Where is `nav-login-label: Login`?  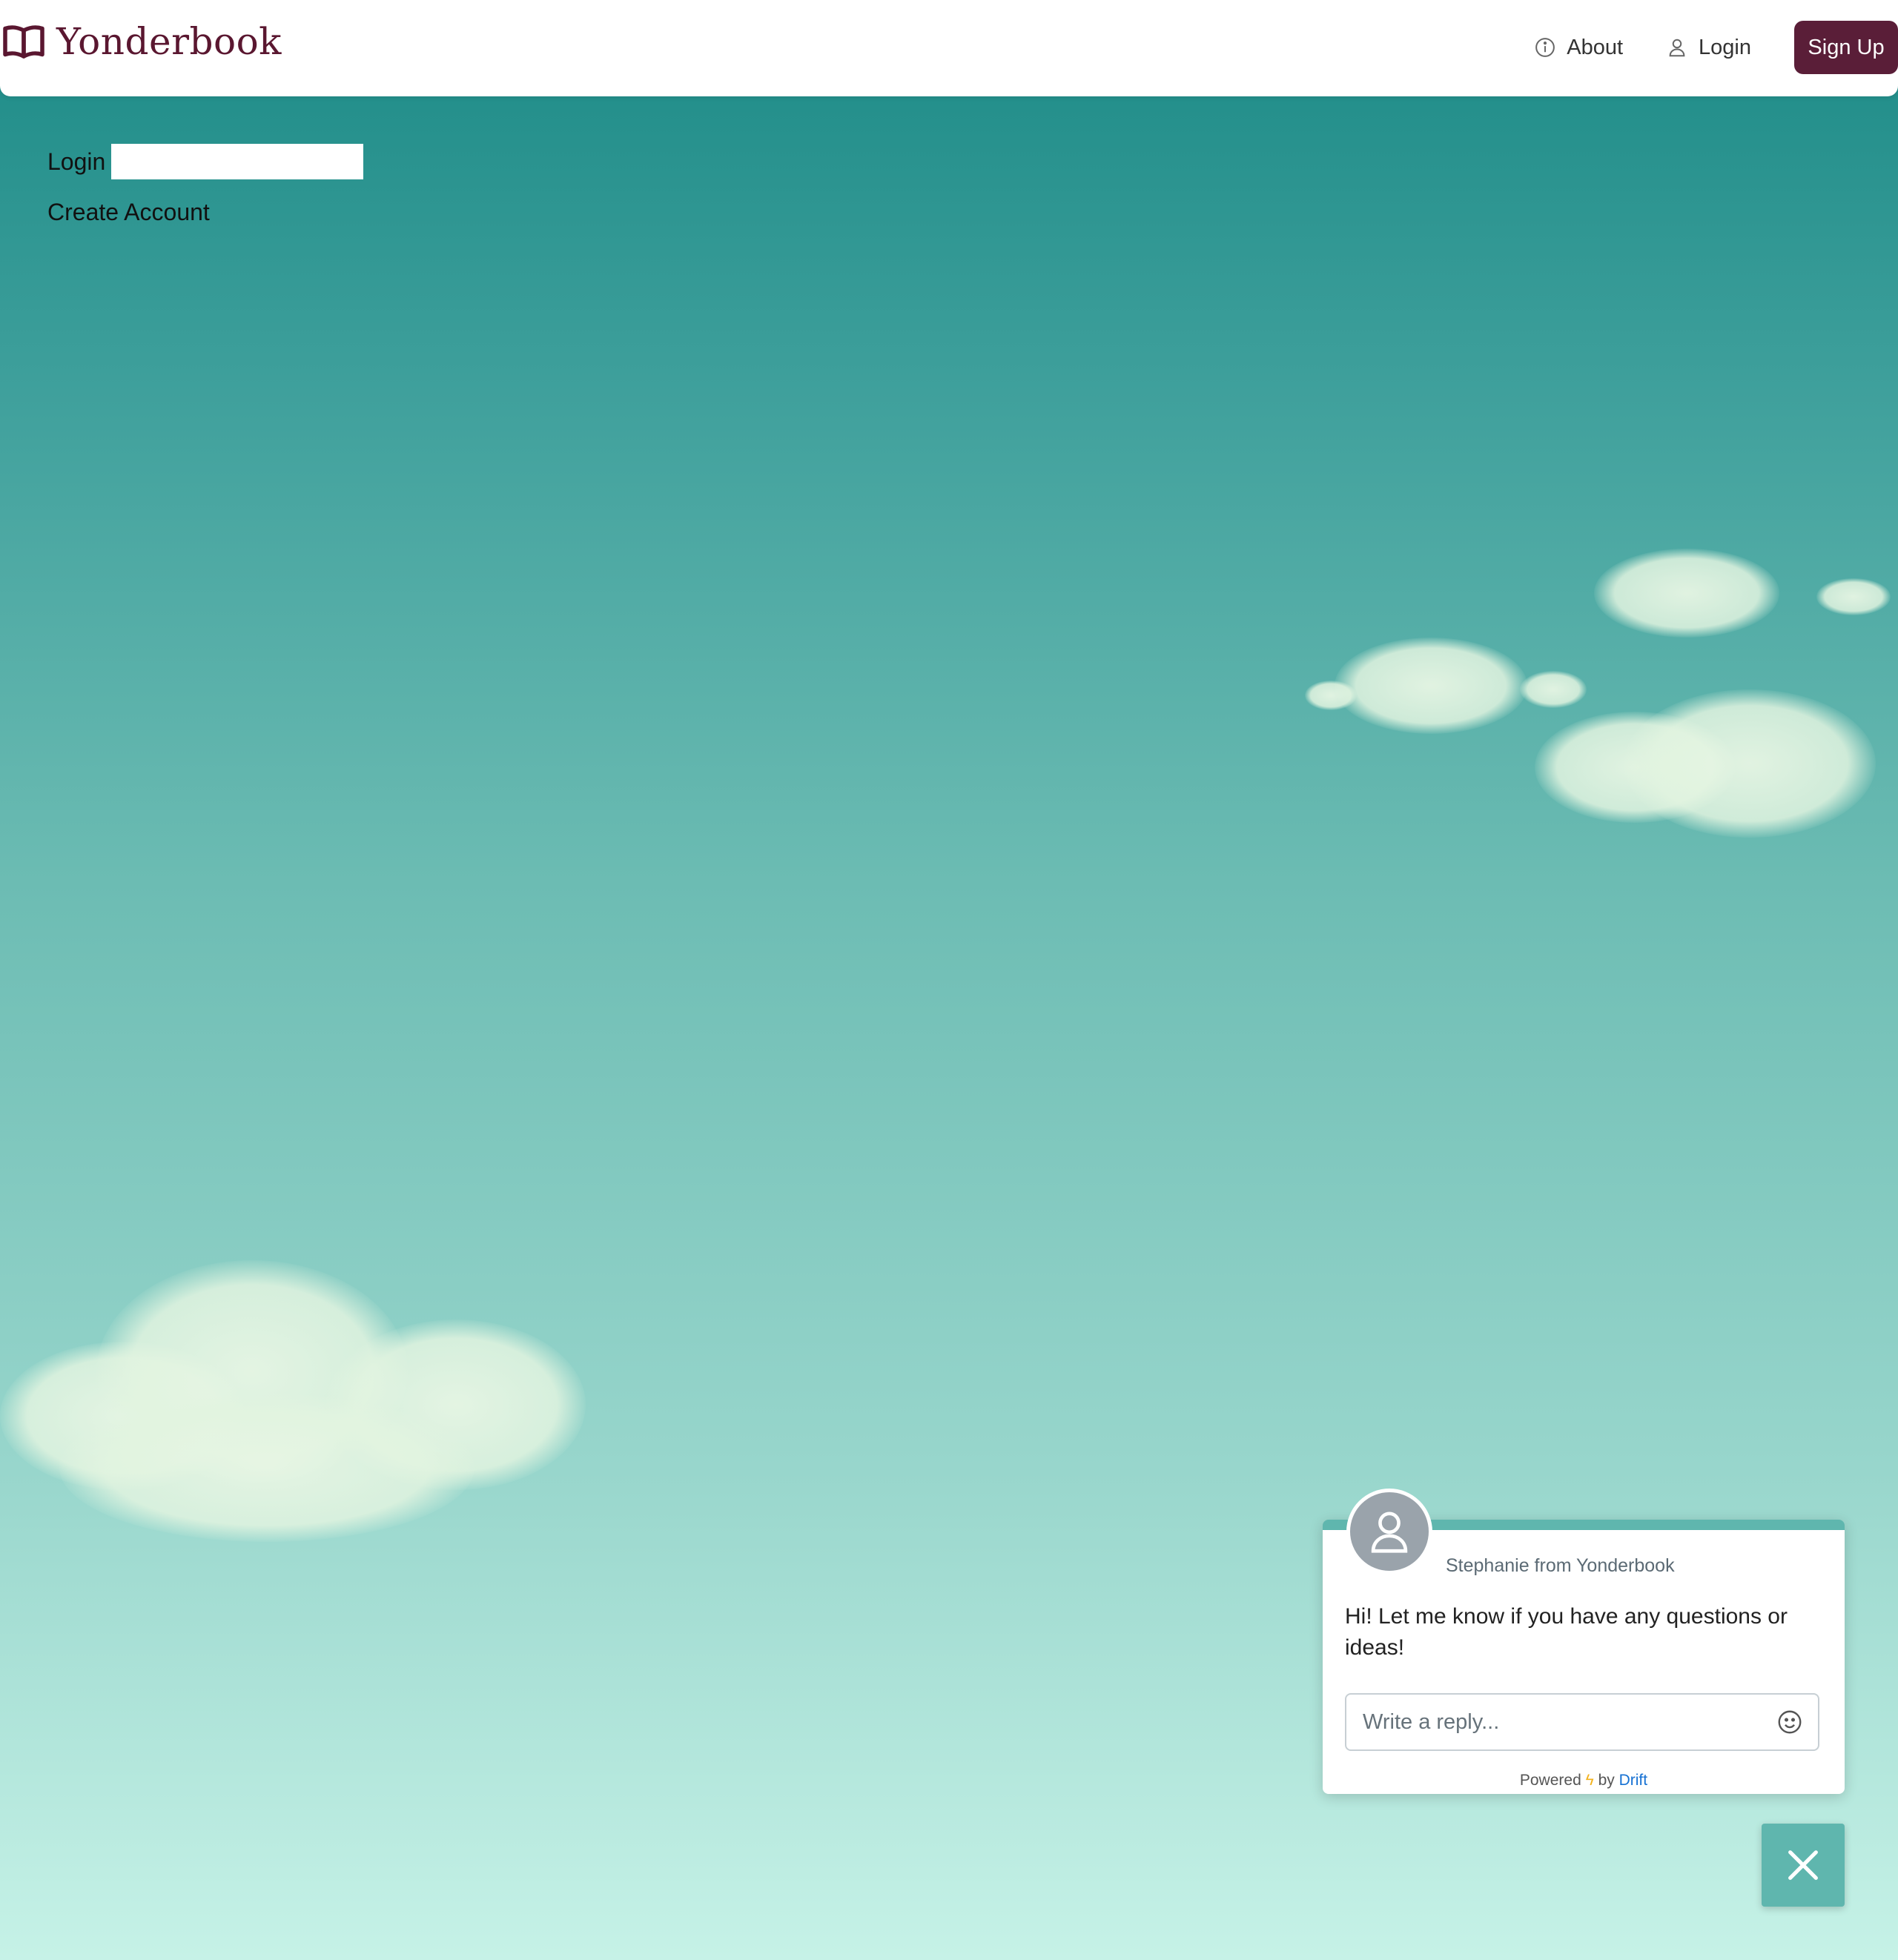
nav-login-label: Login is located at coordinates (1725, 47).